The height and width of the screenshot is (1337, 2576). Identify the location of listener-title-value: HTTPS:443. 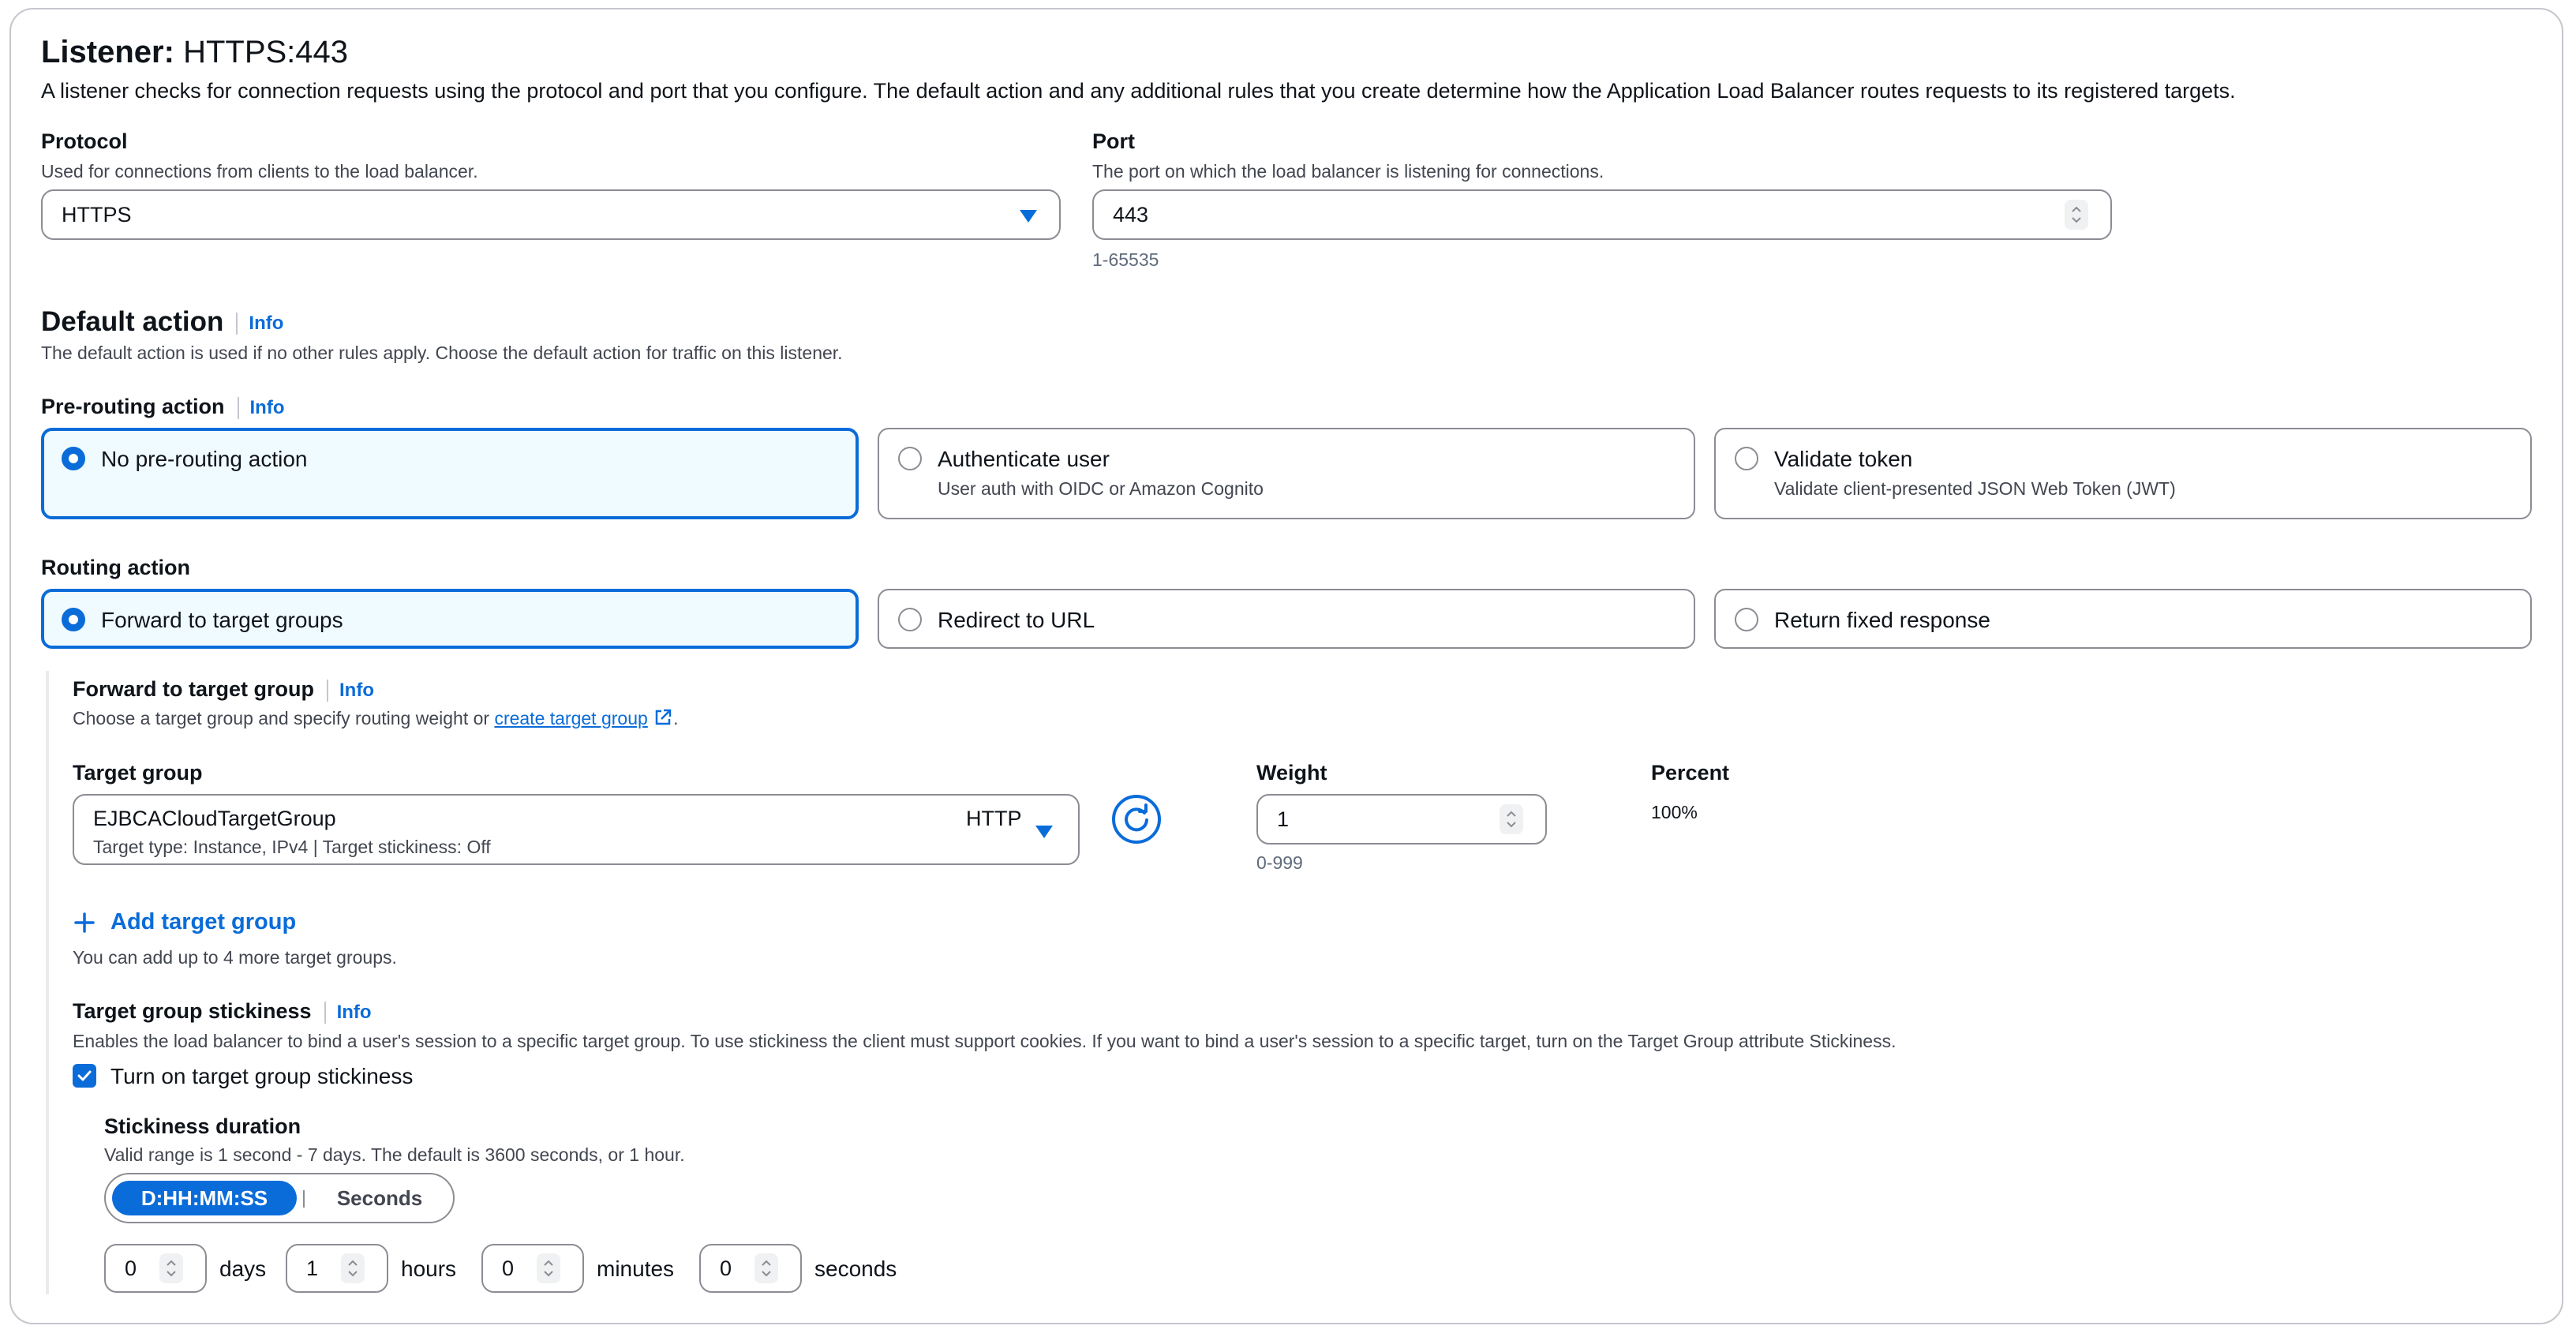
(266, 52).